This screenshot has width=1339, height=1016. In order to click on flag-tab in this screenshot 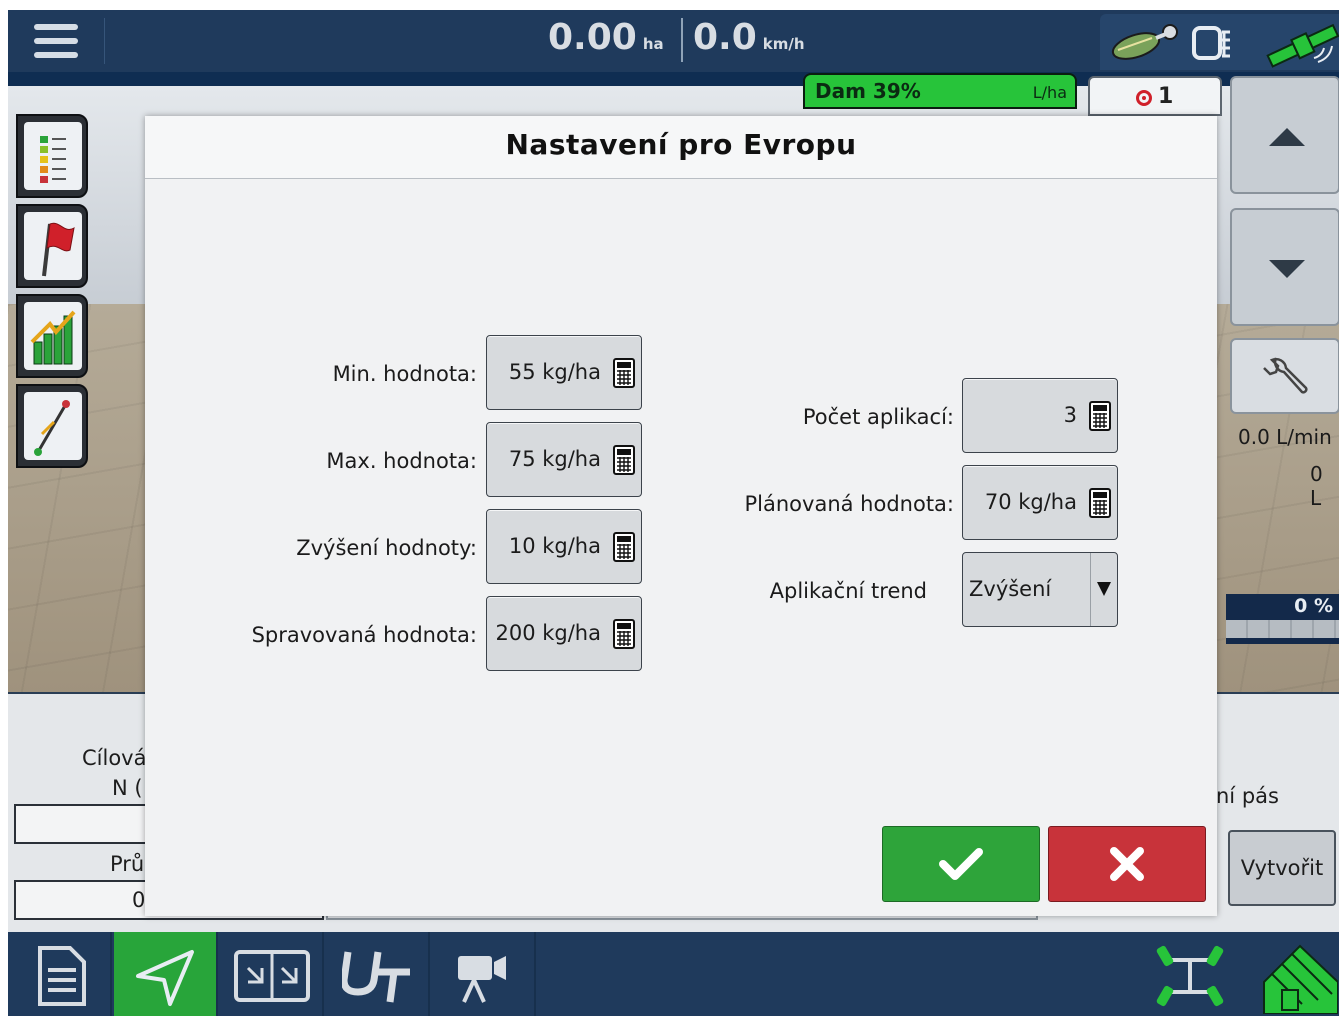, I will do `click(52, 246)`.